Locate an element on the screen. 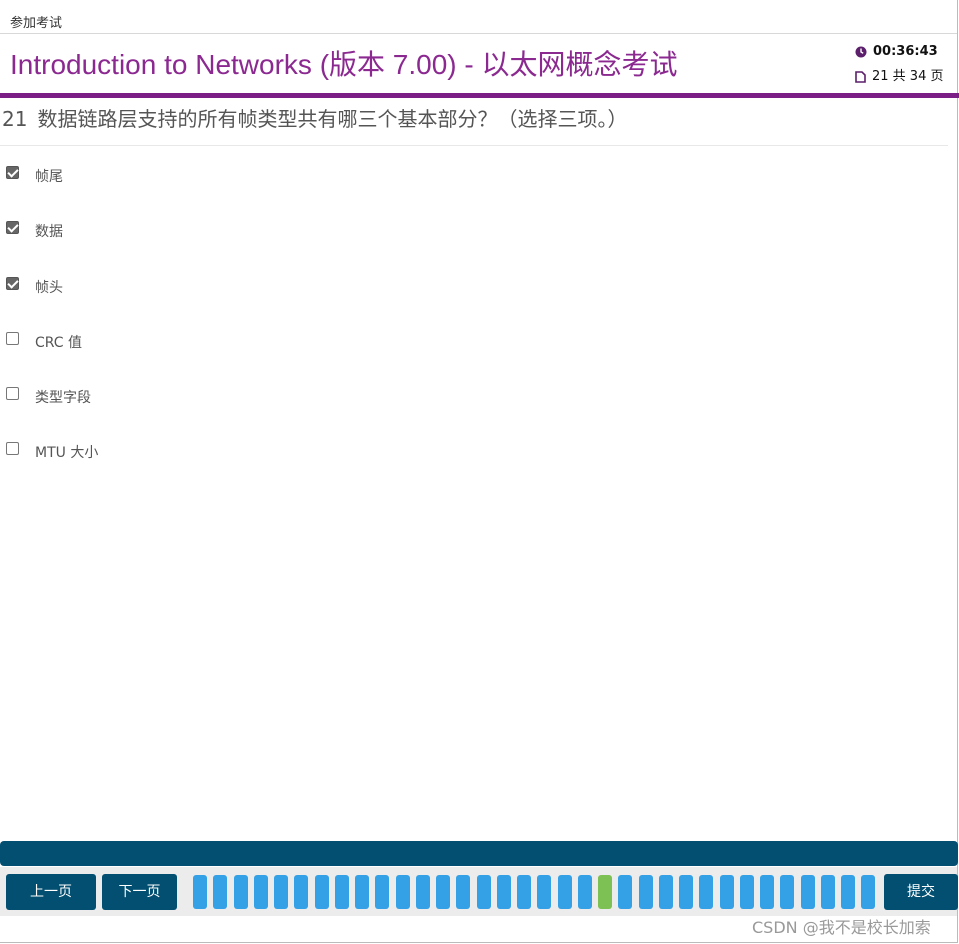 The image size is (959, 944). question-number: 21 is located at coordinates (15, 119).